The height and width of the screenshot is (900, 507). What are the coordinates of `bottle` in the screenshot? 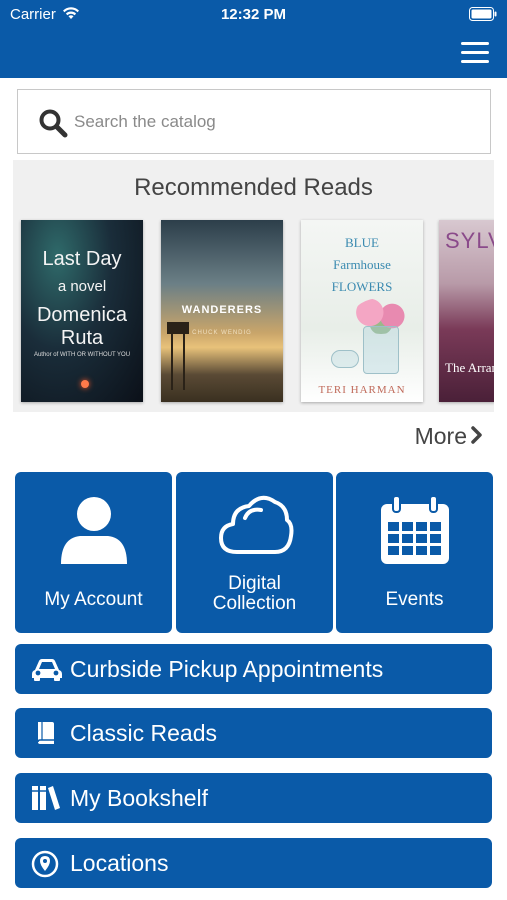 It's located at (345, 359).